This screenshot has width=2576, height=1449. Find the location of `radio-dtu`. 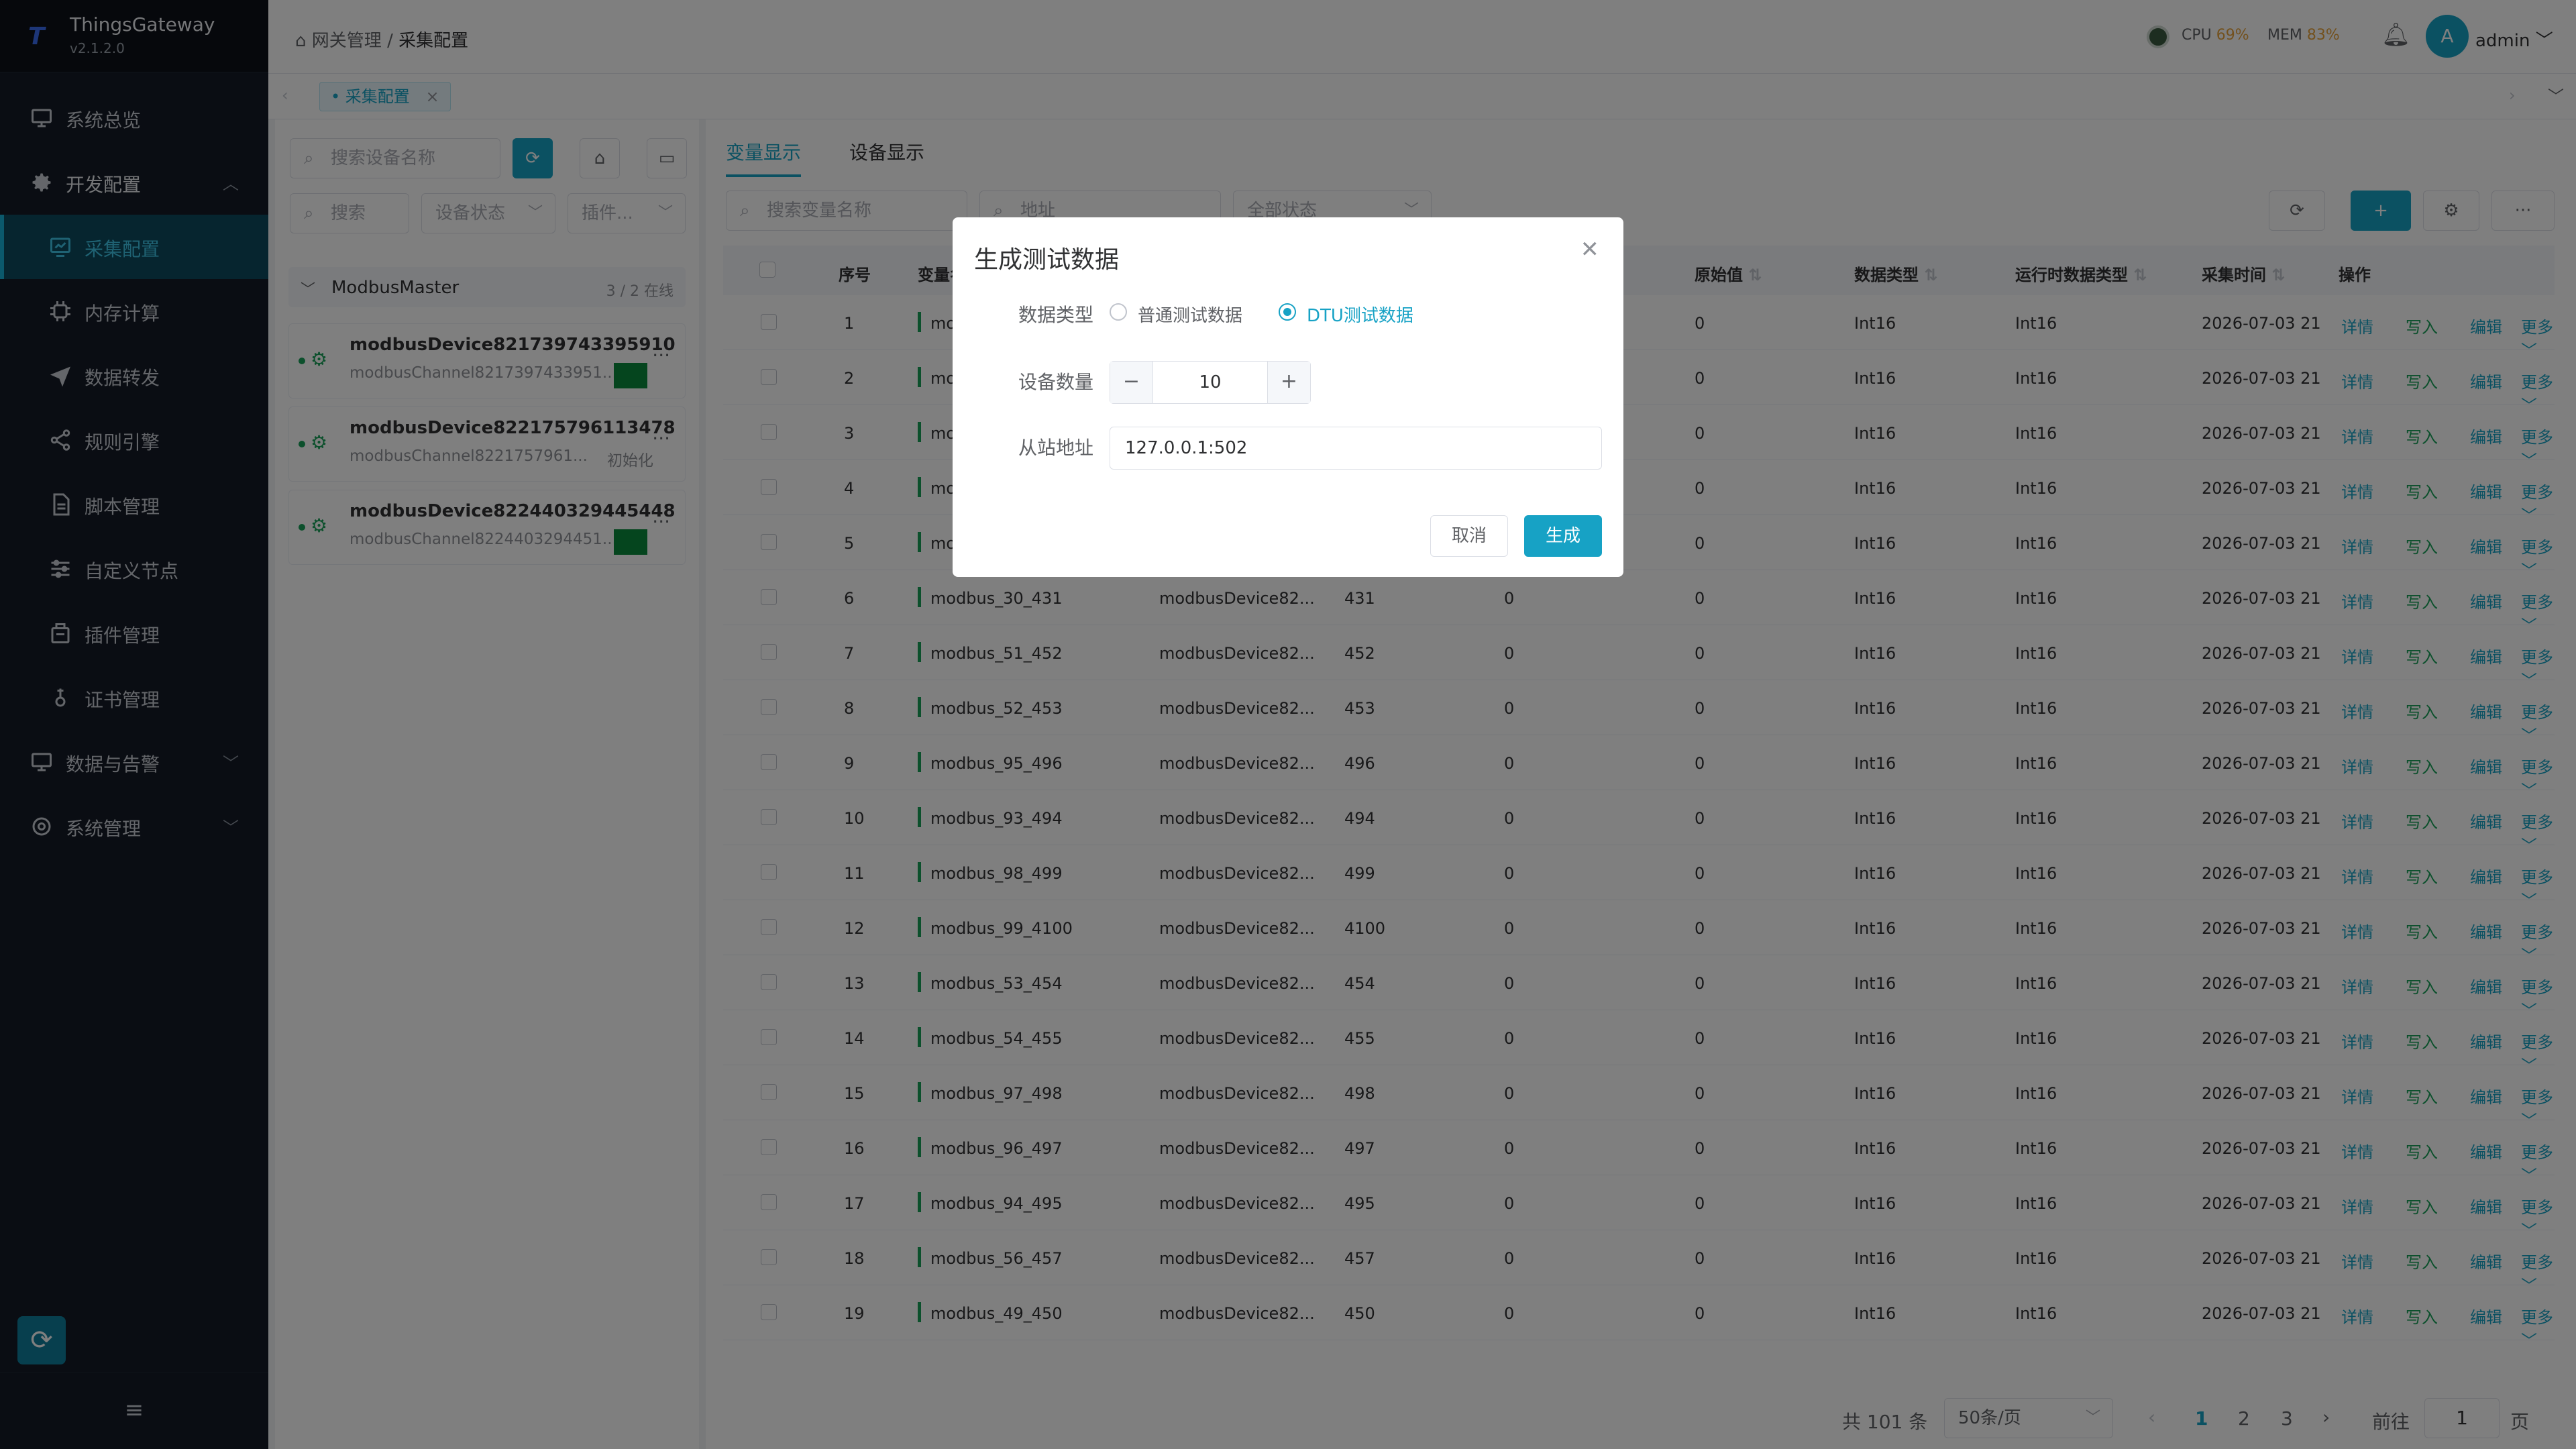

radio-dtu is located at coordinates (1287, 312).